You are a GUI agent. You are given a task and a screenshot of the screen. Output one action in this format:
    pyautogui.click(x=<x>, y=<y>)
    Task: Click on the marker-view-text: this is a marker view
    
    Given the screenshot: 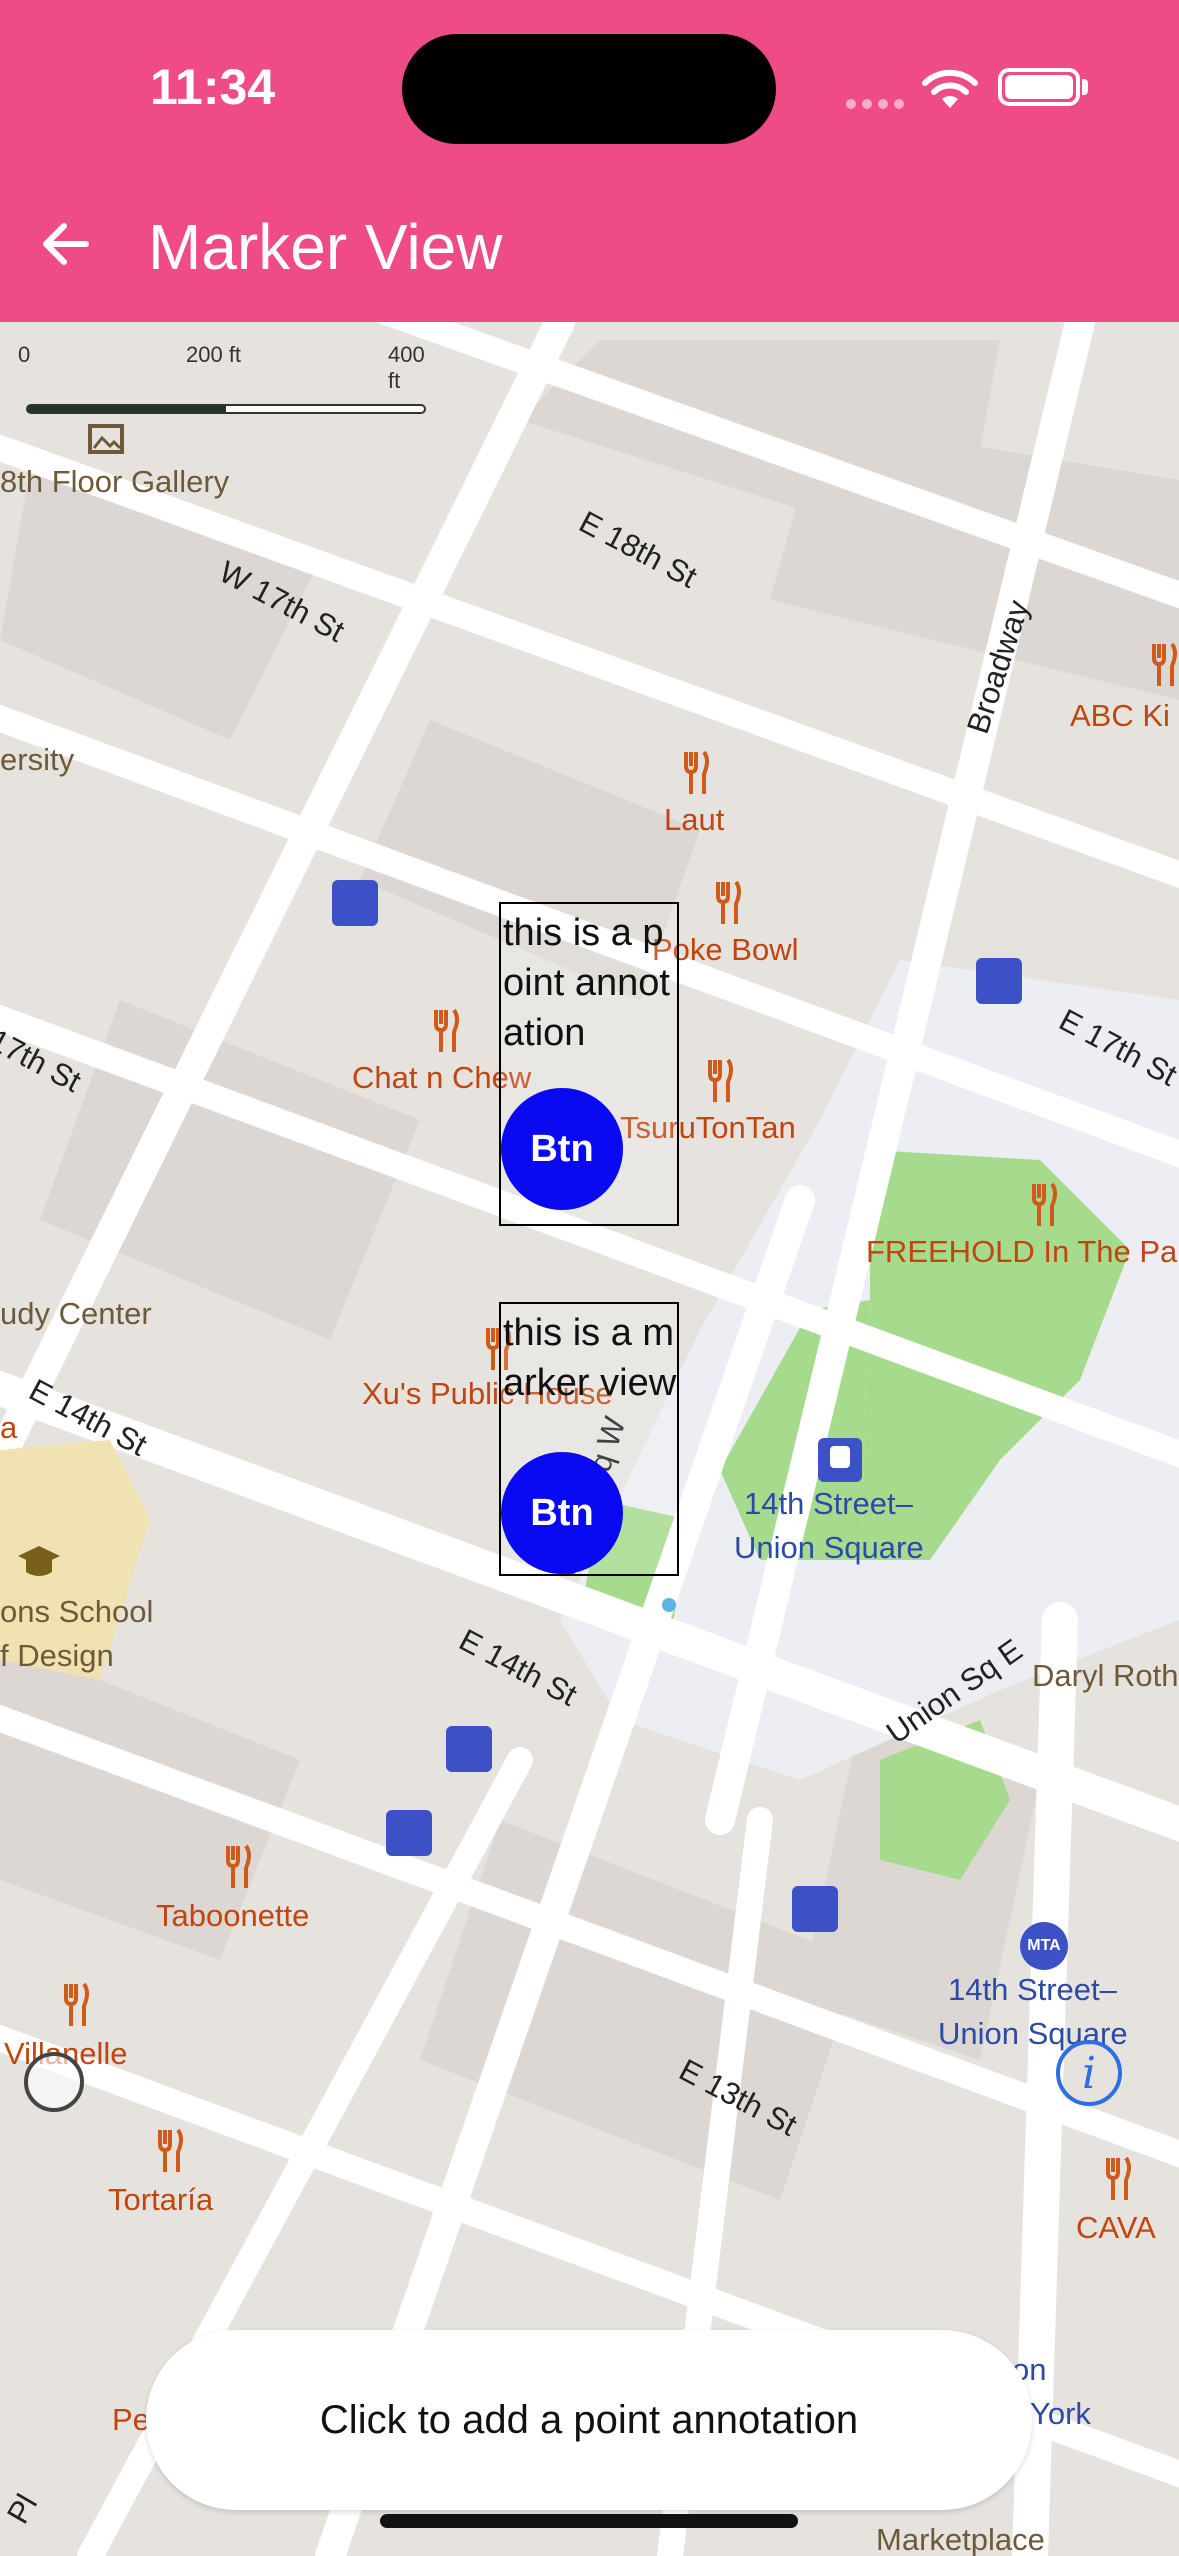 What is the action you would take?
    pyautogui.click(x=590, y=1358)
    